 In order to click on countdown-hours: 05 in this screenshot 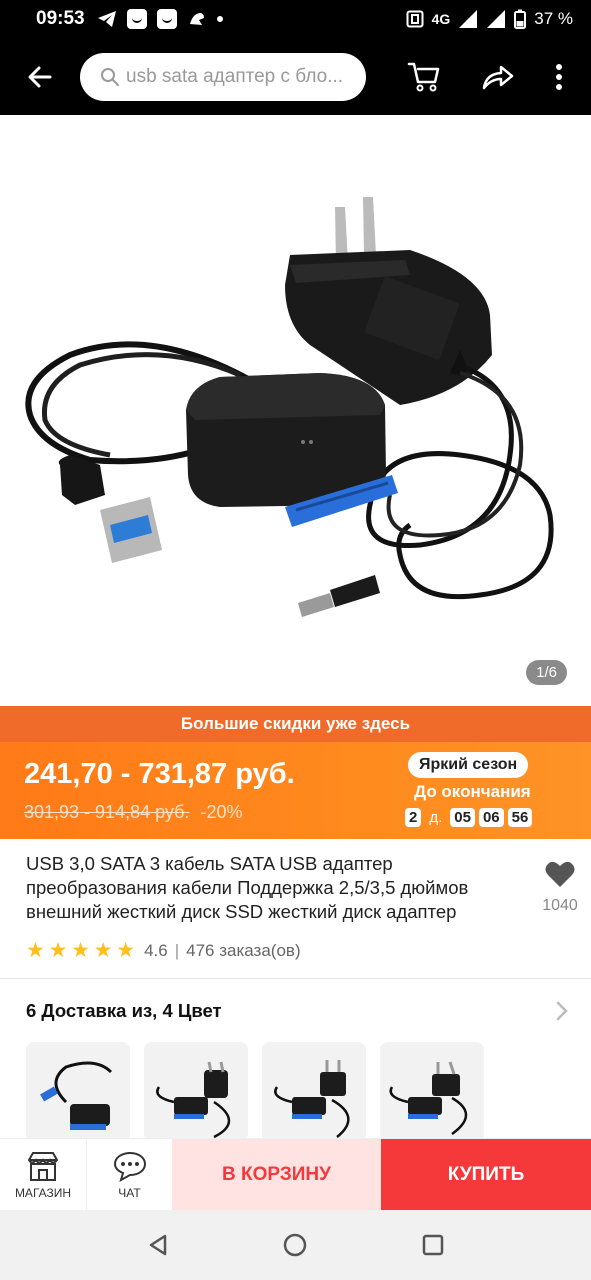, I will do `click(462, 817)`.